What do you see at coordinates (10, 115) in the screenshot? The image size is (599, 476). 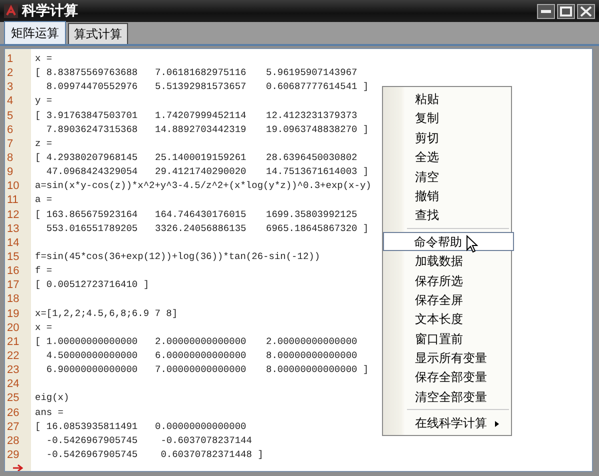 I see `line-number: 5` at bounding box center [10, 115].